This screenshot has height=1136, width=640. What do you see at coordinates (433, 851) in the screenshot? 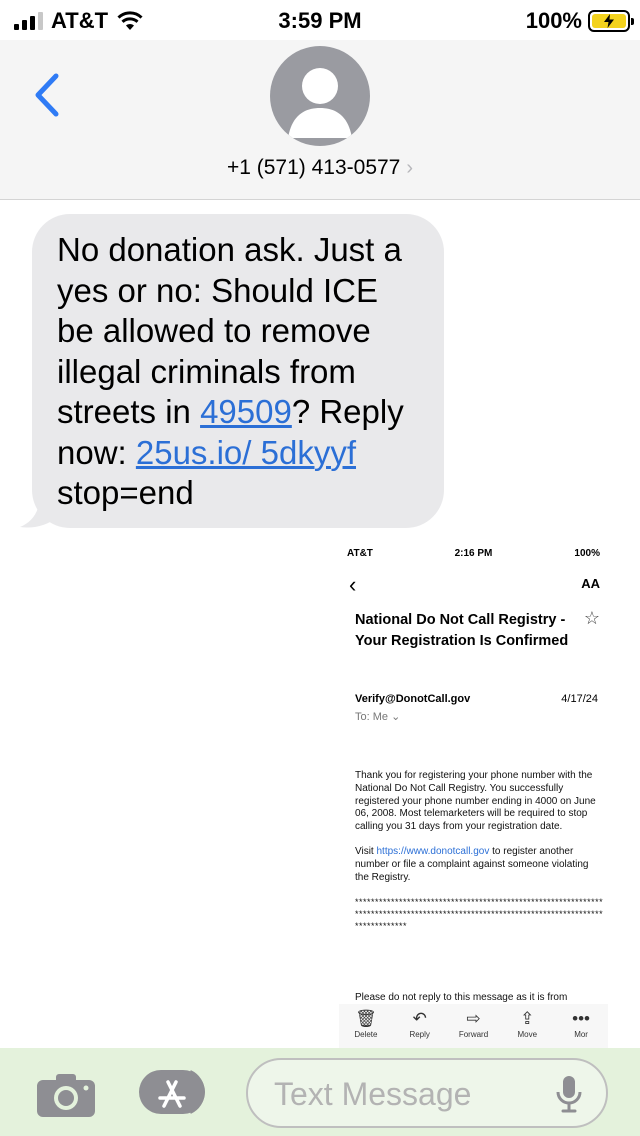
I see `donotcall-link: https://www.donotcall.gov` at bounding box center [433, 851].